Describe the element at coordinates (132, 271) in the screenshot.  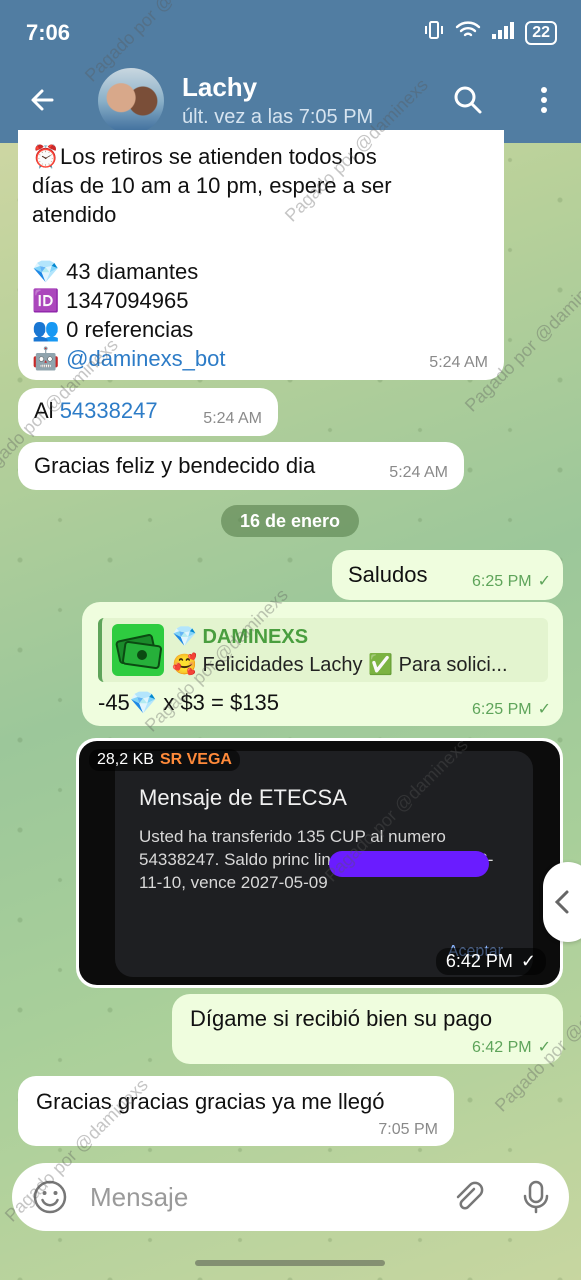
I see `diamonds-count: 43 diamantes` at that location.